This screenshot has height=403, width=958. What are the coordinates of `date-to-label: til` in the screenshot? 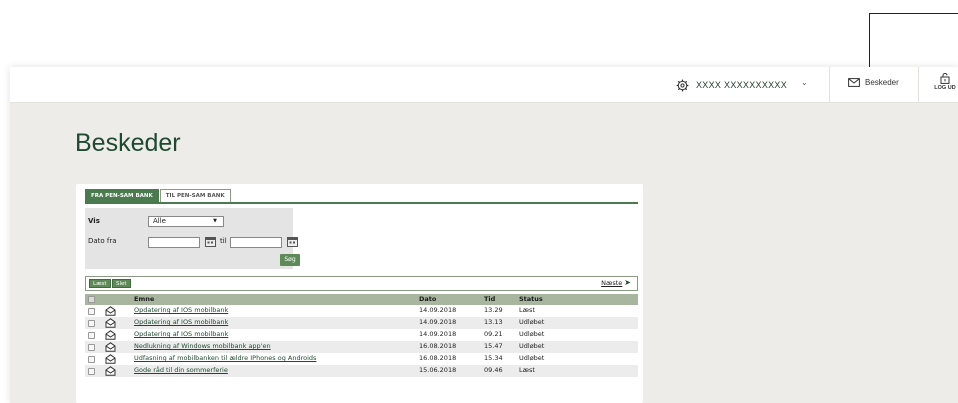 It's located at (223, 241).